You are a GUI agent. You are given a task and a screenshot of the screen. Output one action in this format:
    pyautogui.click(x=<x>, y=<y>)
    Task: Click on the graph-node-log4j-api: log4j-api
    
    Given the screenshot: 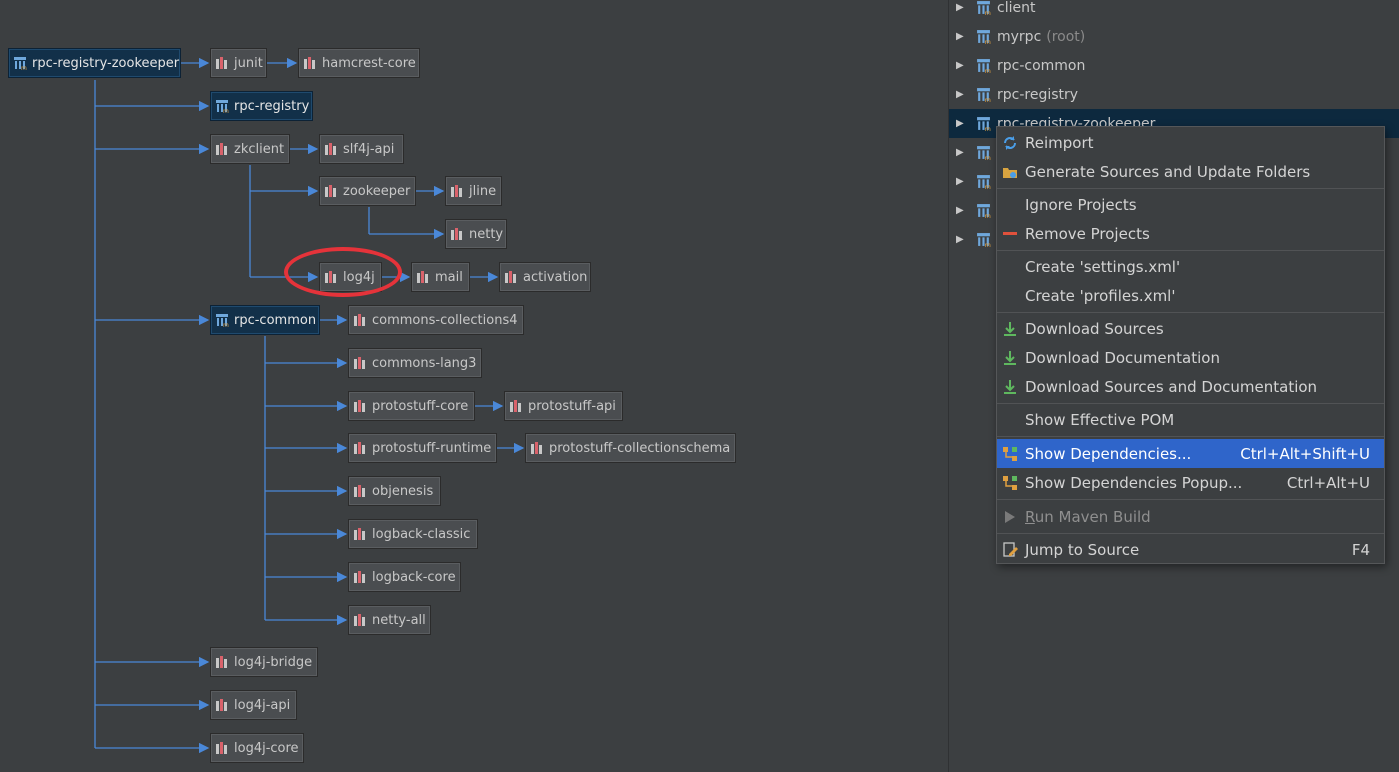 What is the action you would take?
    pyautogui.click(x=253, y=705)
    